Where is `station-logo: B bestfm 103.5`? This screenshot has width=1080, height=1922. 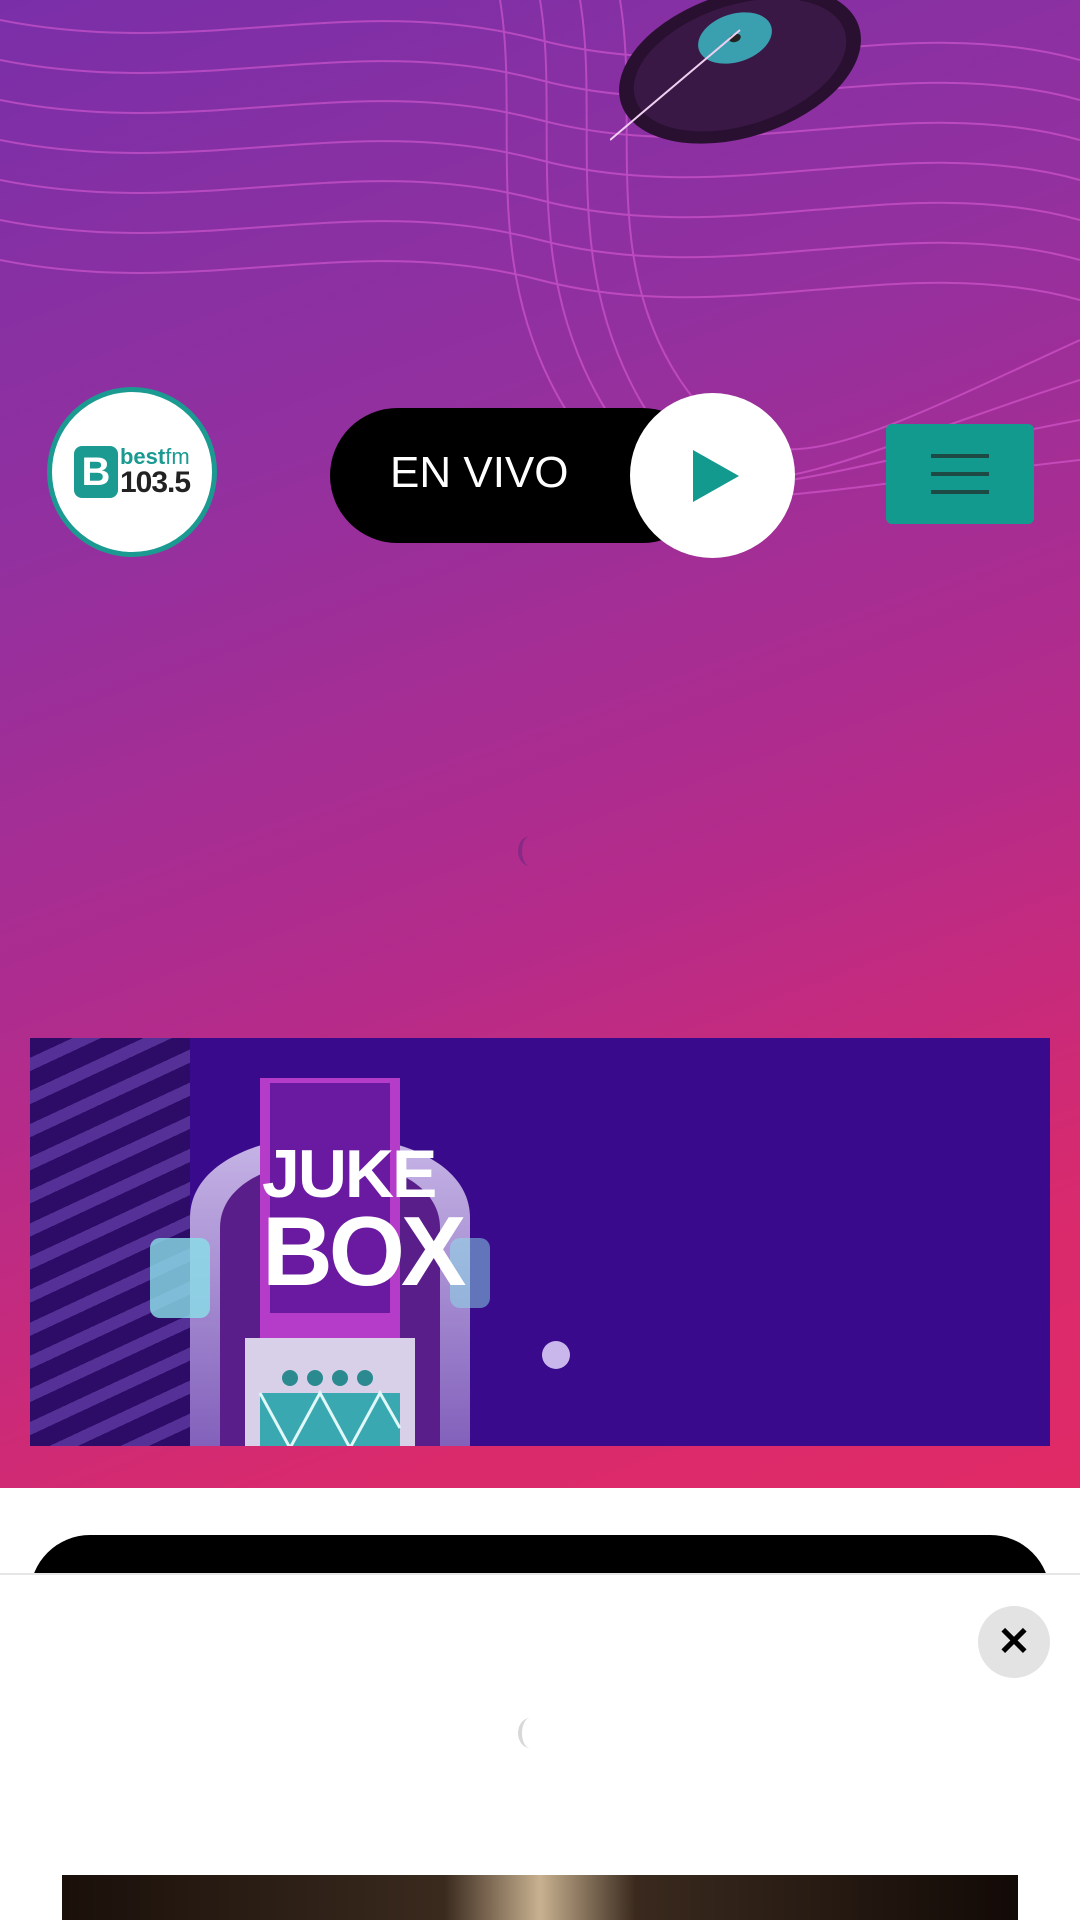 station-logo: B bestfm 103.5 is located at coordinates (132, 472).